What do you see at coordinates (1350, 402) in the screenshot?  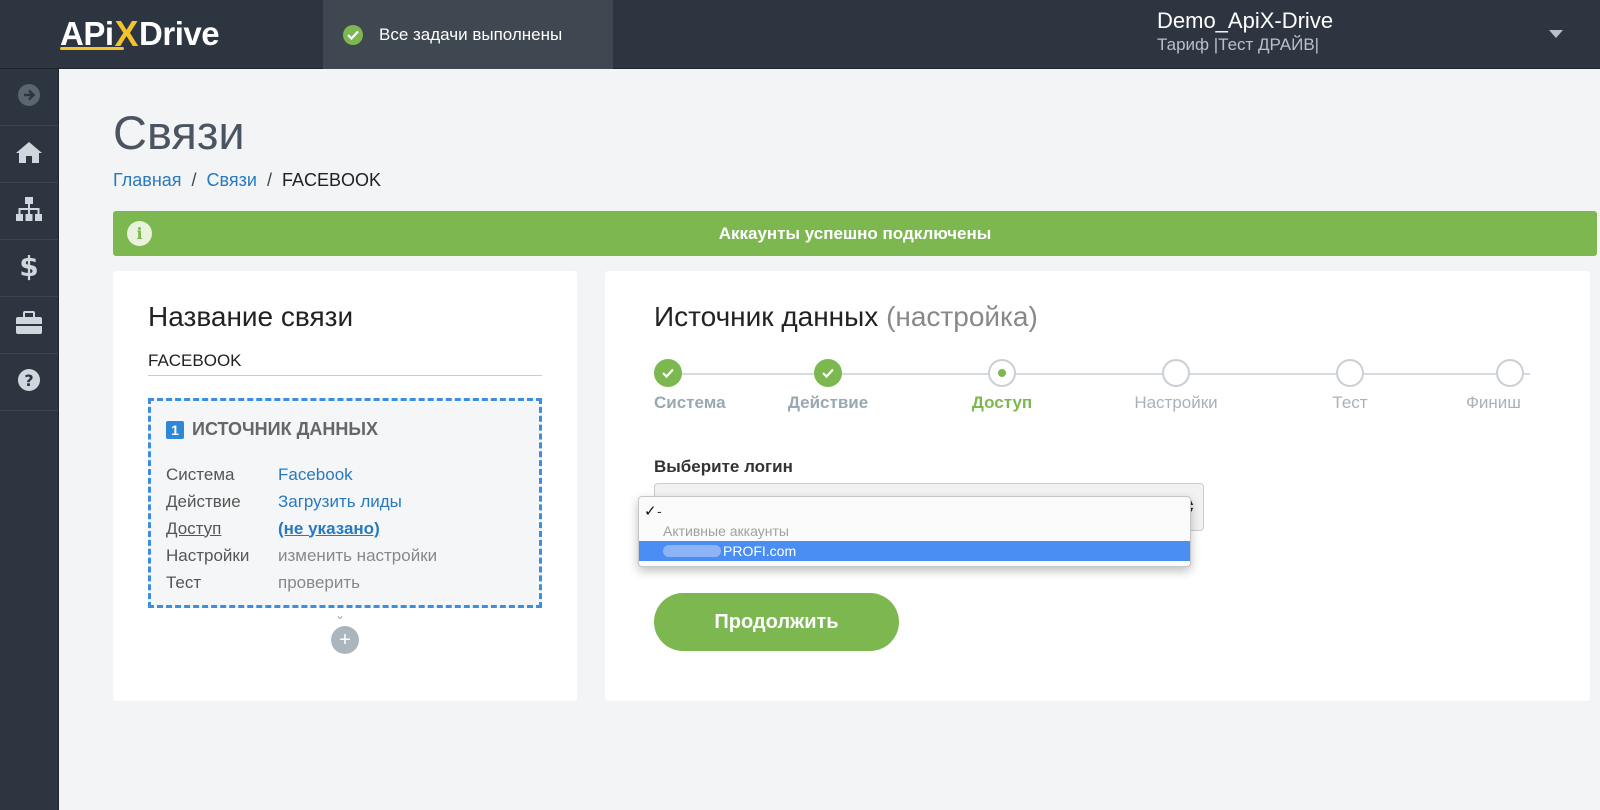 I see `step-label: Тест` at bounding box center [1350, 402].